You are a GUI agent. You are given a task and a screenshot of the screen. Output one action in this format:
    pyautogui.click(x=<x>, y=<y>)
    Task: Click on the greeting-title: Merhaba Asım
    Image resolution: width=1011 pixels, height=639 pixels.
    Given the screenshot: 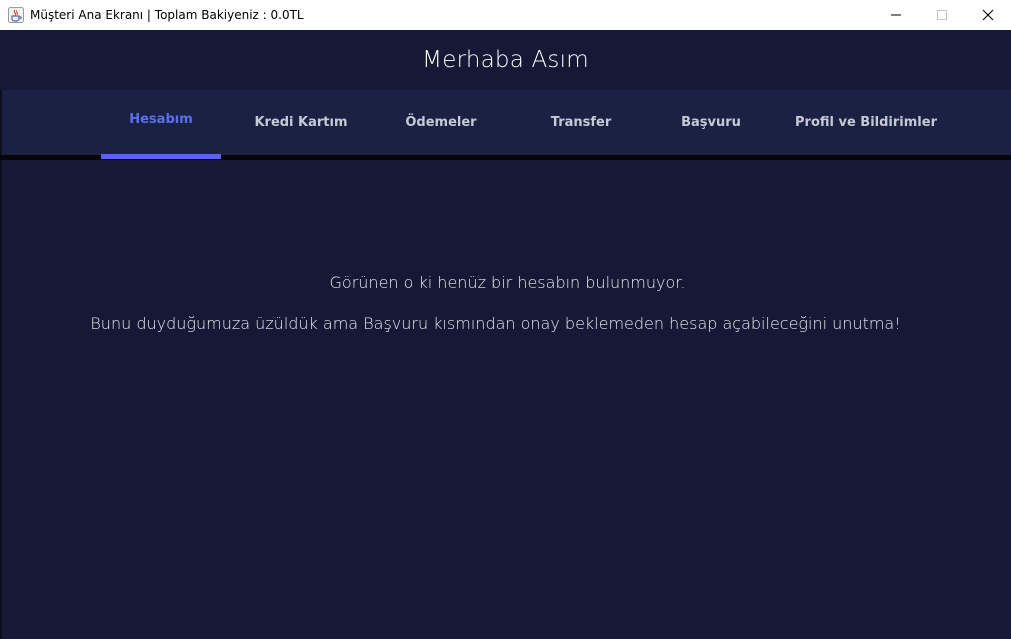 What is the action you would take?
    pyautogui.click(x=505, y=60)
    